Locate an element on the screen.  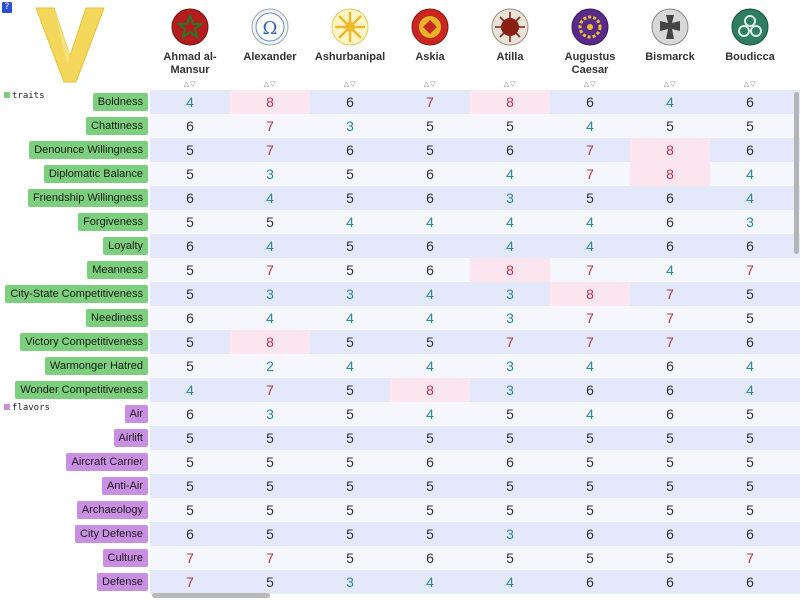
row-label: City Defense is located at coordinates (111, 534).